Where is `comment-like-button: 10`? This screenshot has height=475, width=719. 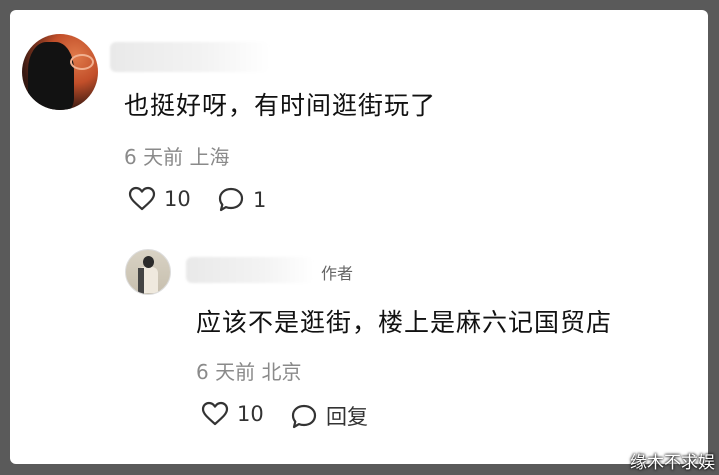
comment-like-button: 10 is located at coordinates (159, 199).